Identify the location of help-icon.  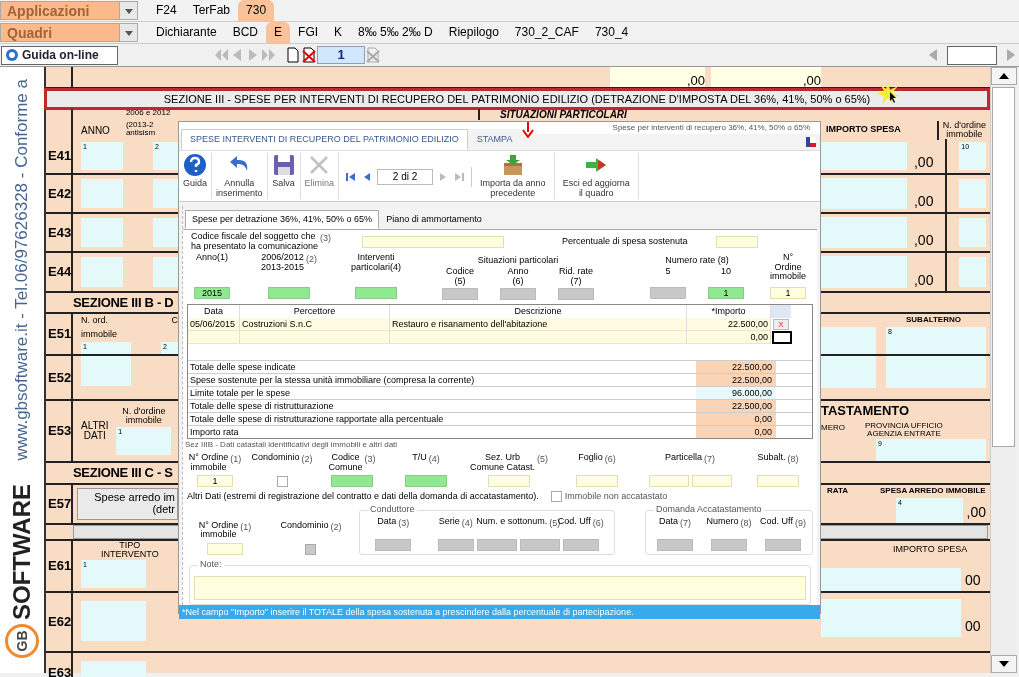
(195, 165).